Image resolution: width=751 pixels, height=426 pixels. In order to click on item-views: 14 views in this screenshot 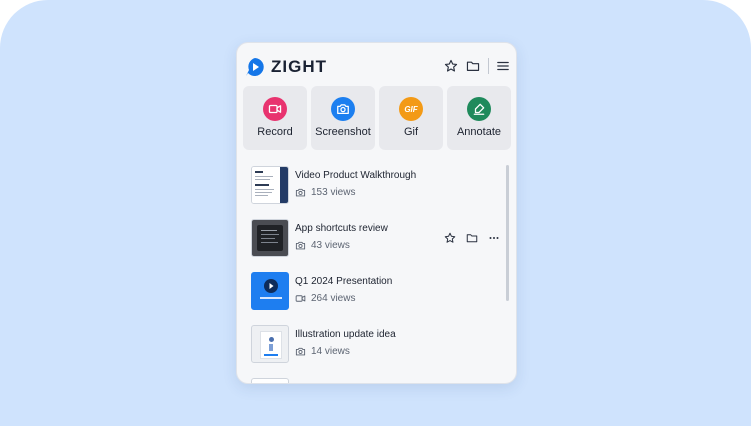, I will do `click(330, 351)`.